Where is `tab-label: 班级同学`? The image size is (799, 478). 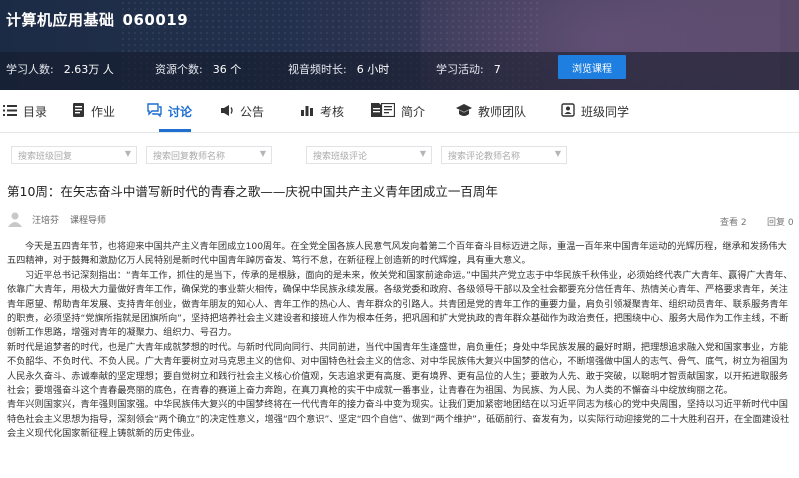
tab-label: 班级同学 is located at coordinates (605, 112).